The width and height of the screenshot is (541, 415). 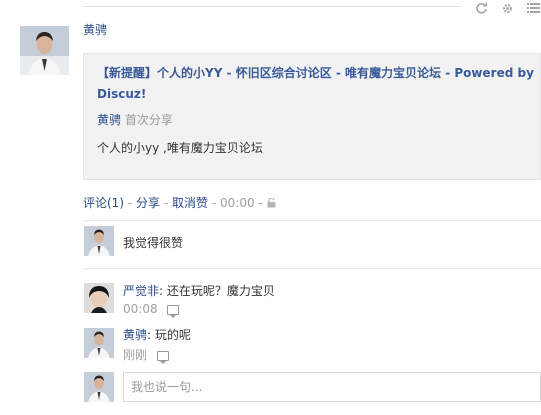 What do you see at coordinates (141, 291) in the screenshot?
I see `comment-author: 严觉非` at bounding box center [141, 291].